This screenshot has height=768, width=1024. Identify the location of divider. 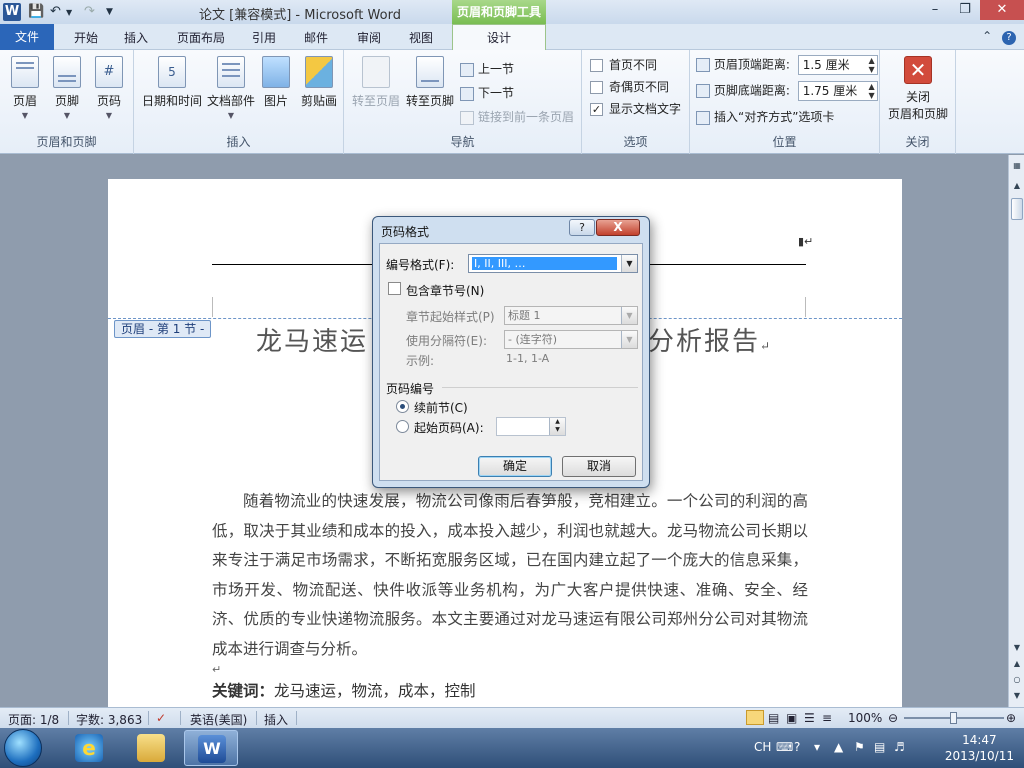
(148, 718).